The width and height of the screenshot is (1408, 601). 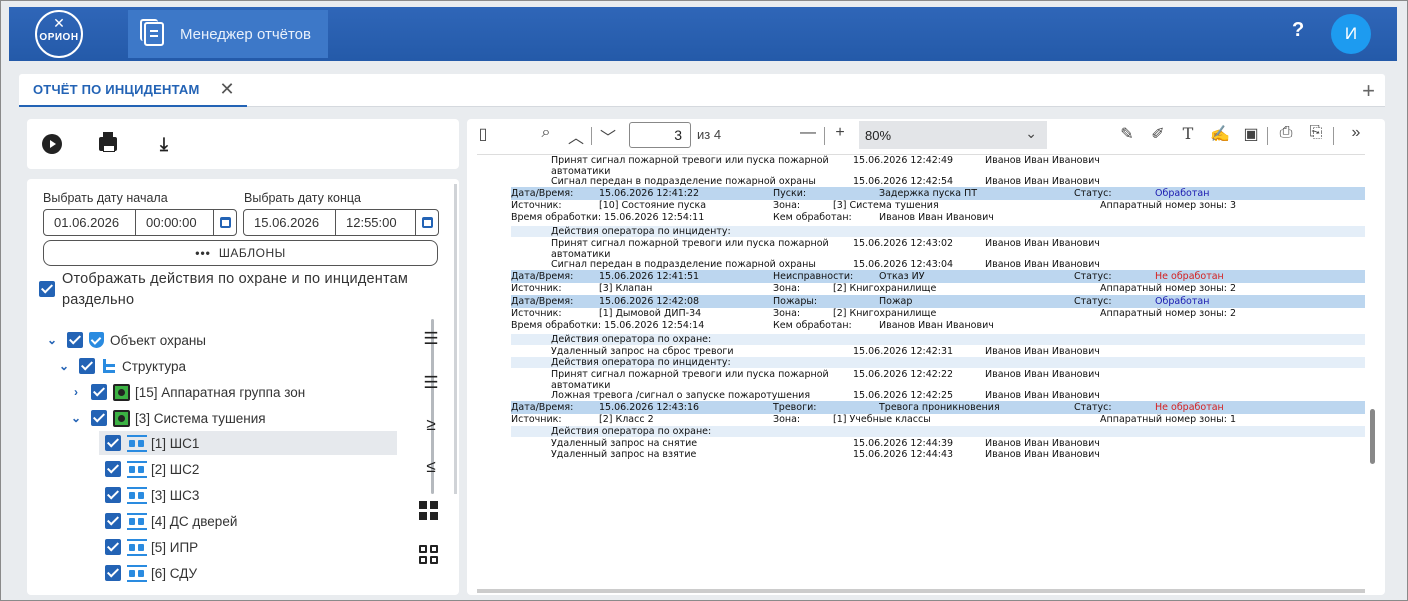 What do you see at coordinates (1356, 133) in the screenshot?
I see `more-tools-icon: »` at bounding box center [1356, 133].